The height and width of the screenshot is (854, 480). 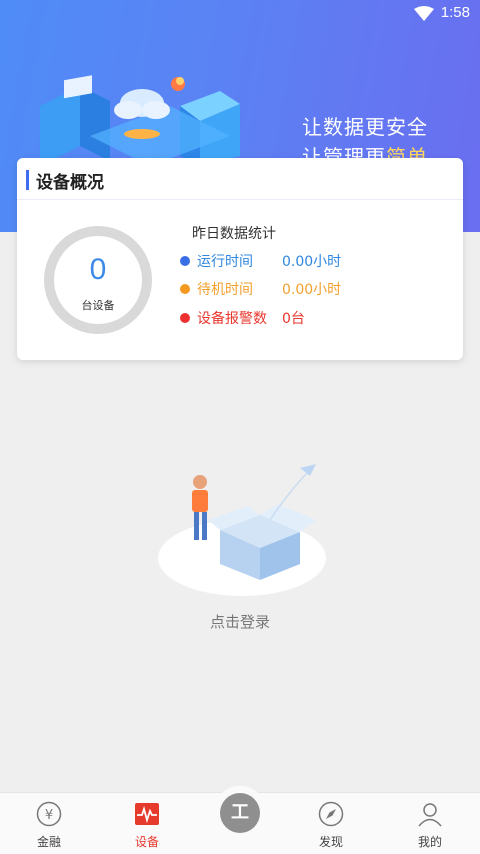 What do you see at coordinates (225, 290) in the screenshot?
I see `stat-label: 待机时间` at bounding box center [225, 290].